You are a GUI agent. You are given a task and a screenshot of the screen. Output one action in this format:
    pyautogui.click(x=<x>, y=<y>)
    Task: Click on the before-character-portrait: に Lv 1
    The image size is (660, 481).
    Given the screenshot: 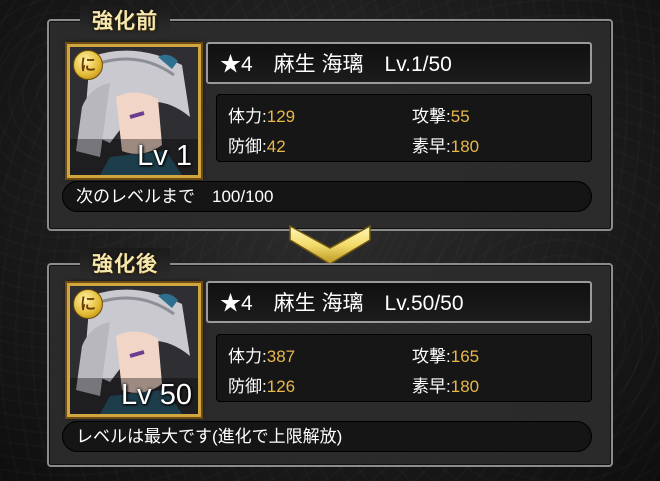 What is the action you would take?
    pyautogui.click(x=134, y=111)
    